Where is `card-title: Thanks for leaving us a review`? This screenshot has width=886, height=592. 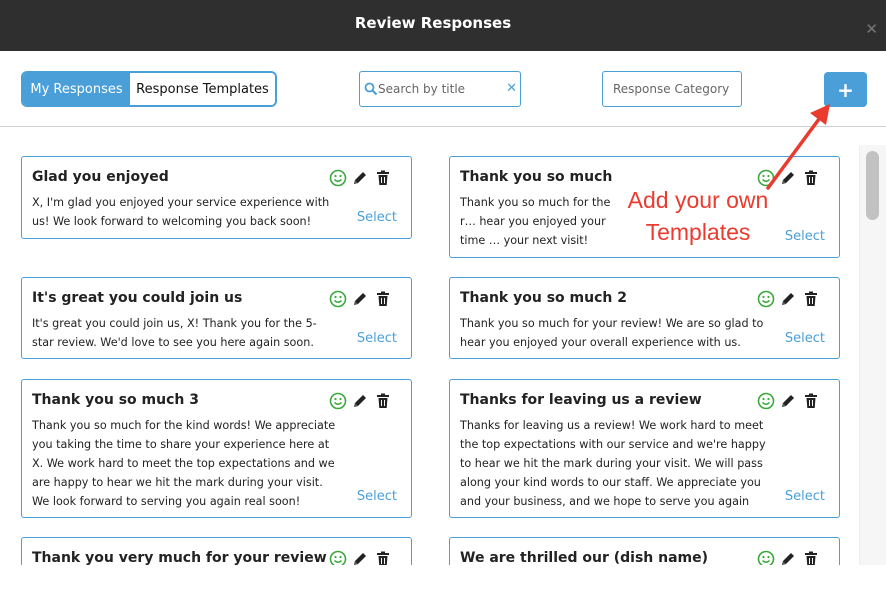
card-title: Thanks for leaving us a review is located at coordinates (581, 400).